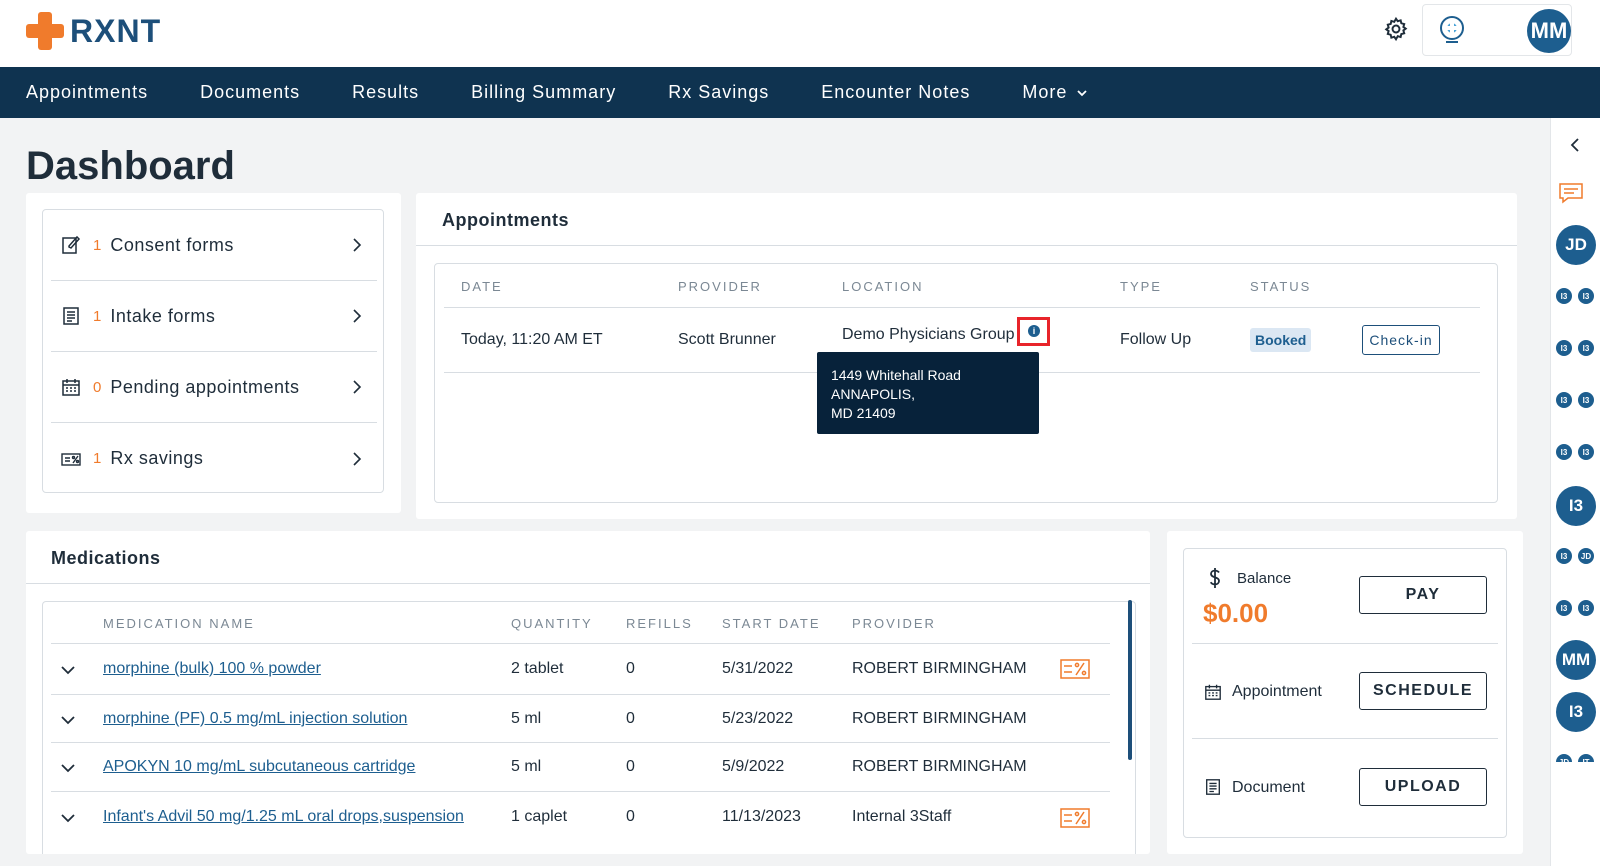 This screenshot has width=1600, height=866. What do you see at coordinates (1576, 245) in the screenshot?
I see `sidebar-avatar-jd: JD` at bounding box center [1576, 245].